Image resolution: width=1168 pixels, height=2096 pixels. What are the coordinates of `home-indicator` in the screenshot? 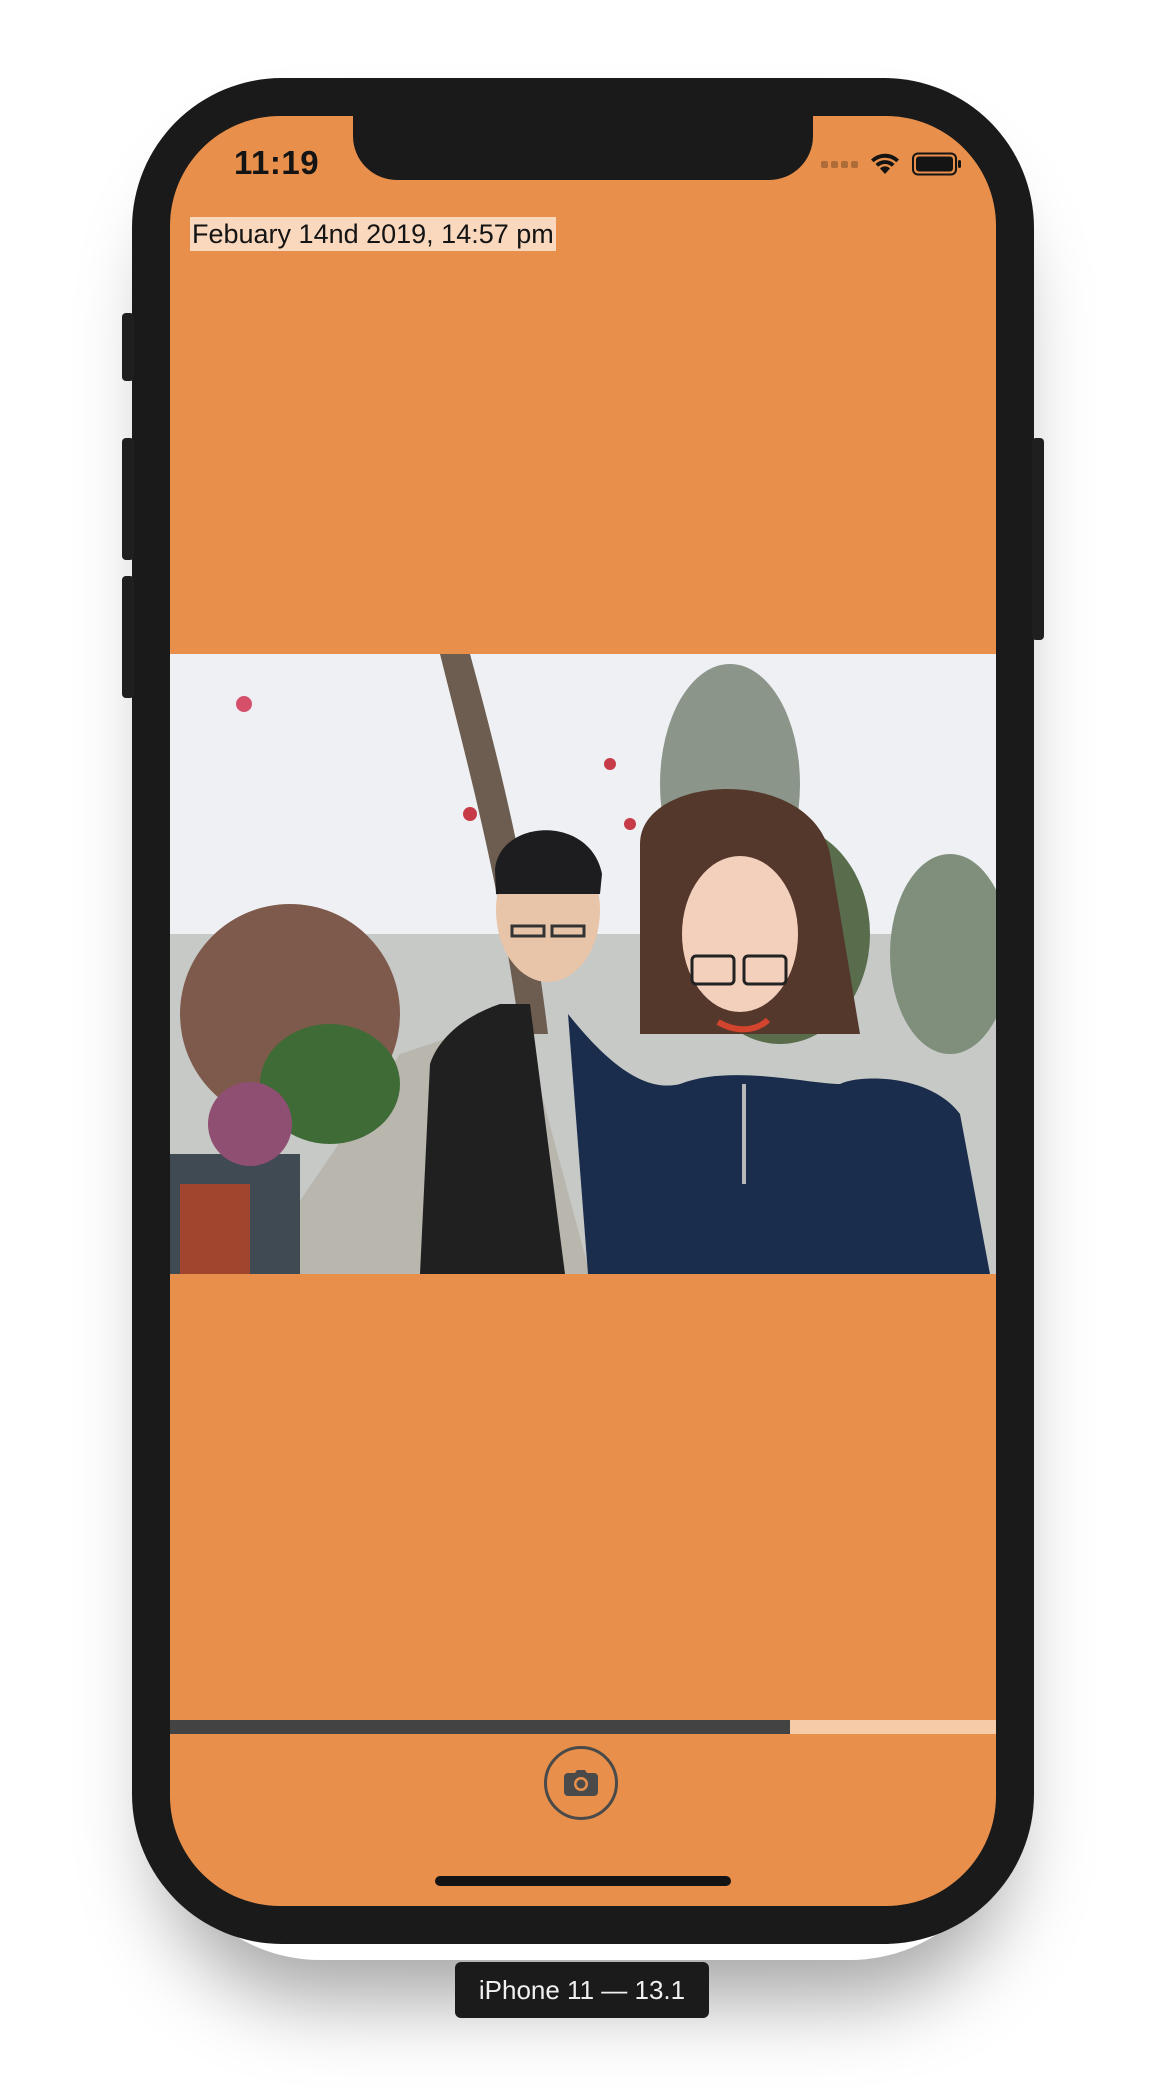 It's located at (583, 1881).